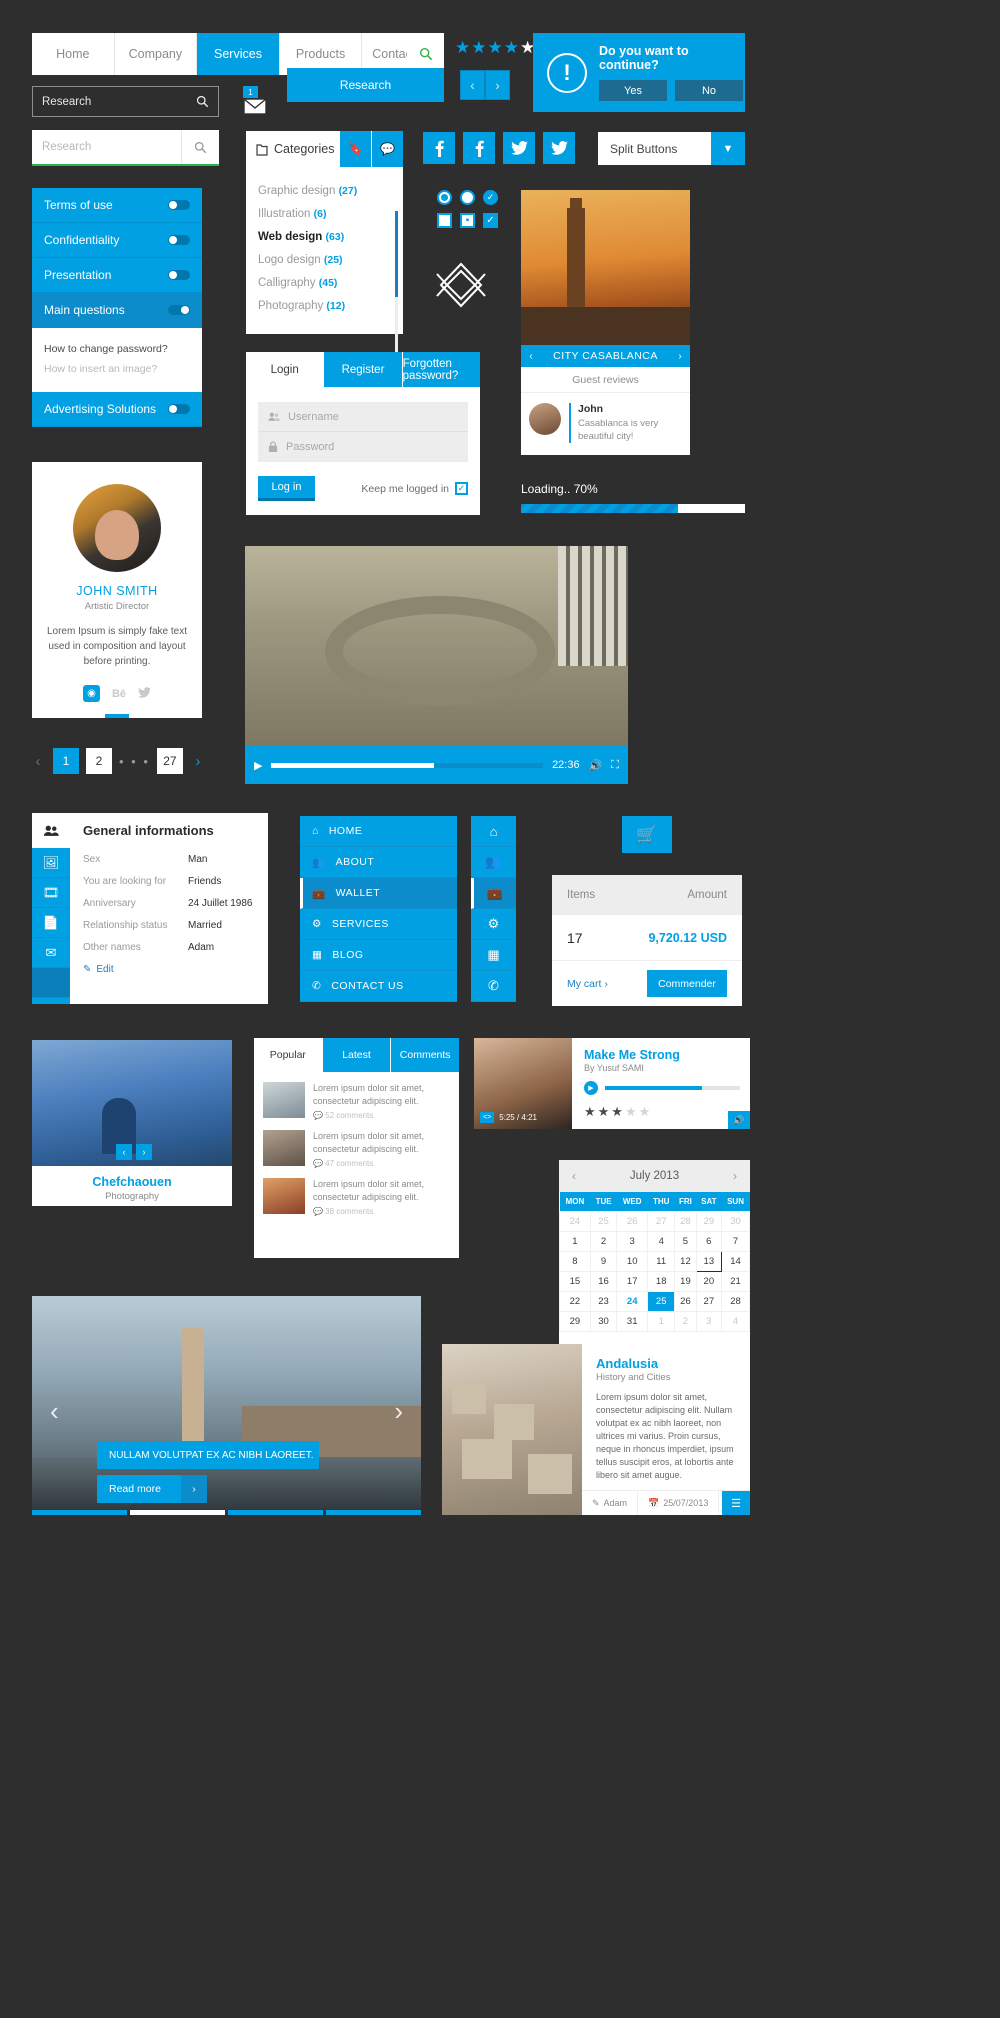  Describe the element at coordinates (378, 862) in the screenshot. I see `menu-item-about: 👥 ABOUT` at that location.